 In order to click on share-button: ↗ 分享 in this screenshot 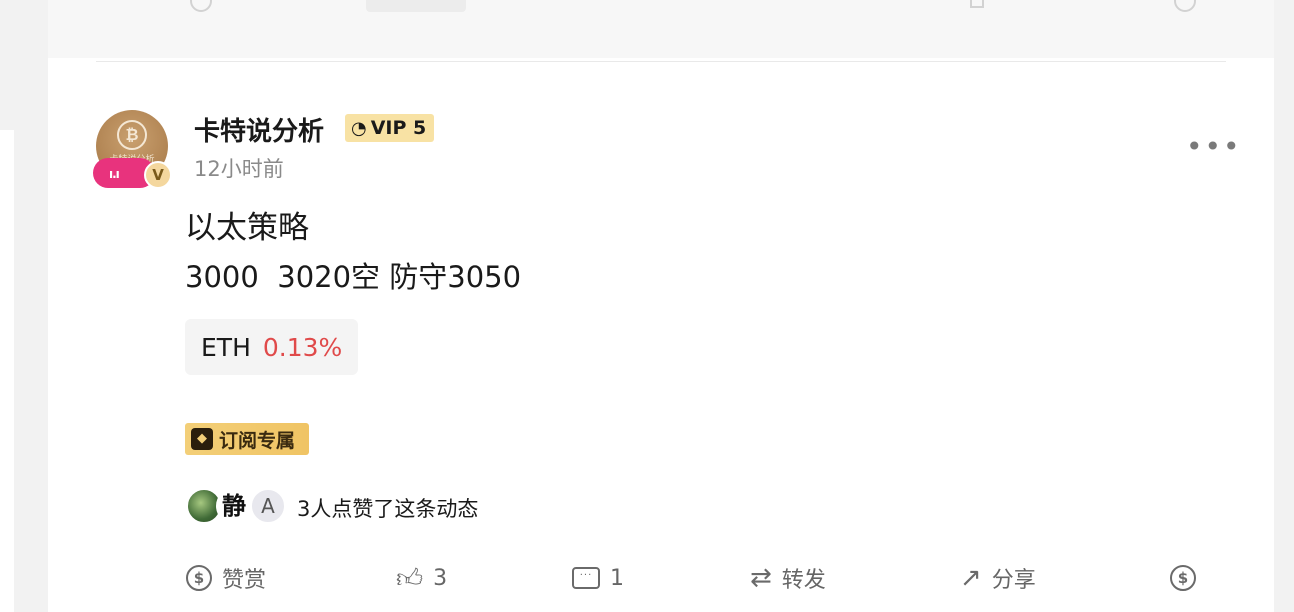, I will do `click(998, 578)`.